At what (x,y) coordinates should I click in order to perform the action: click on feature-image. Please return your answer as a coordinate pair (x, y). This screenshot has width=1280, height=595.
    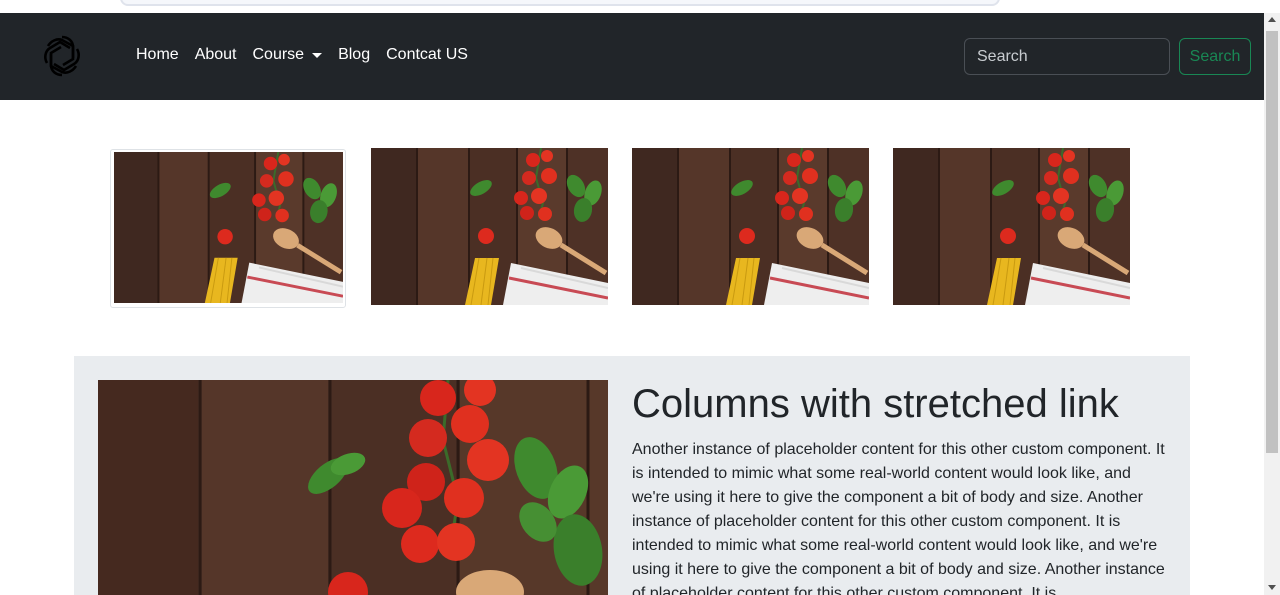
    Looking at the image, I should click on (353, 487).